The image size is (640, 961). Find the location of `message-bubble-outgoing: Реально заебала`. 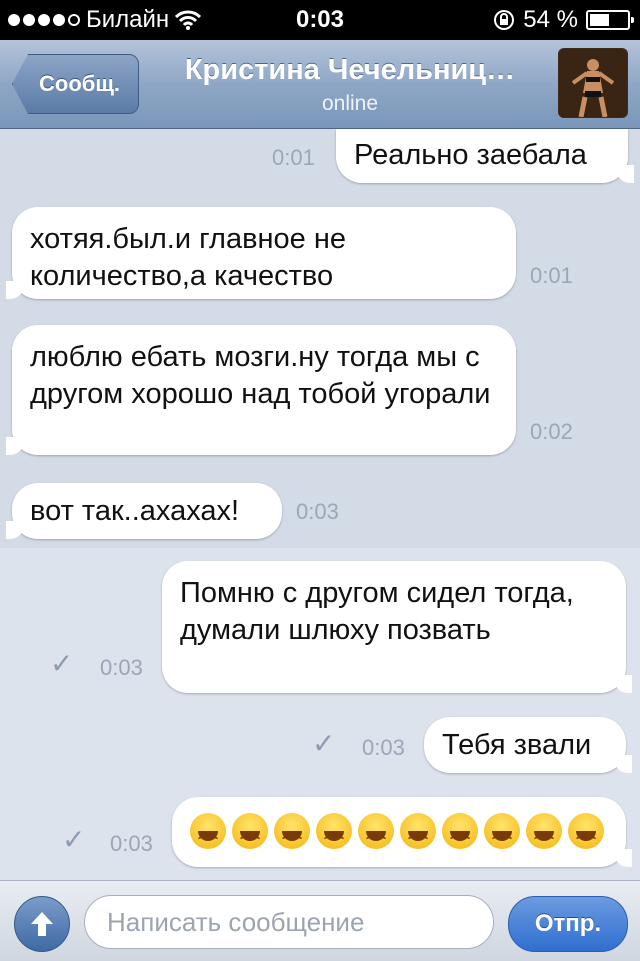

message-bubble-outgoing: Реально заебала is located at coordinates (485, 156).